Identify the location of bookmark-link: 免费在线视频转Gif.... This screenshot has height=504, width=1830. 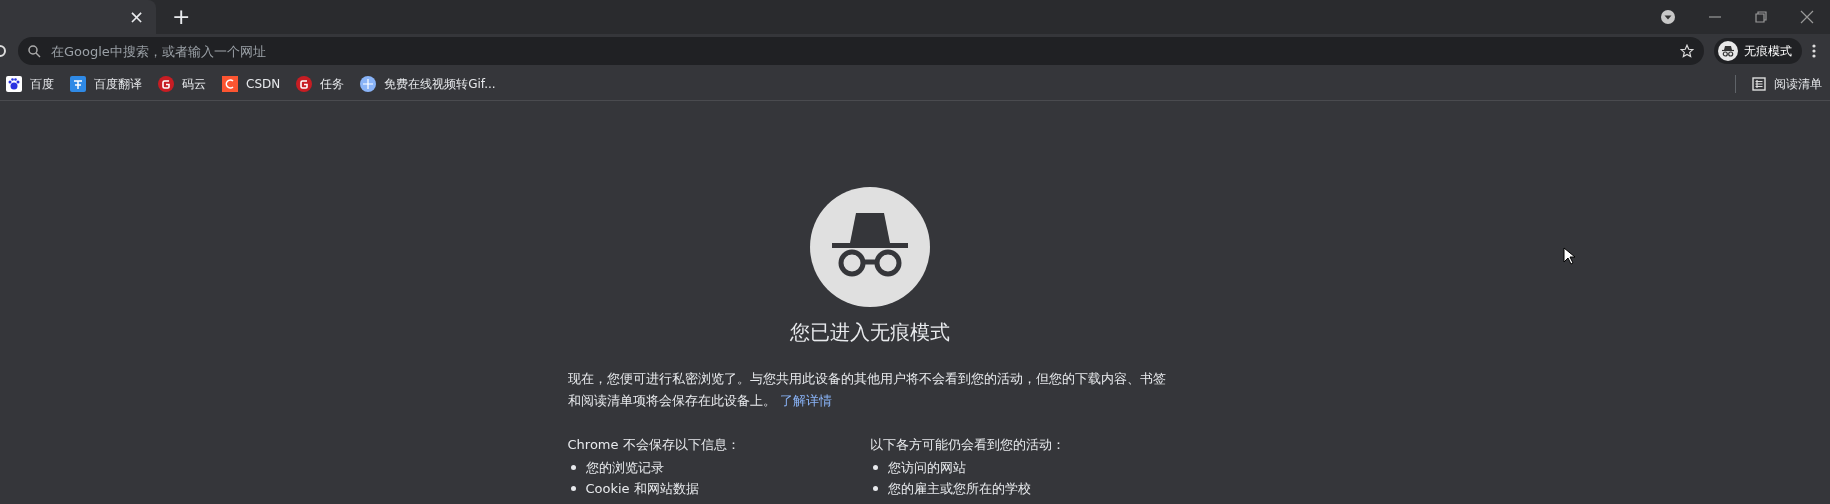
(428, 84).